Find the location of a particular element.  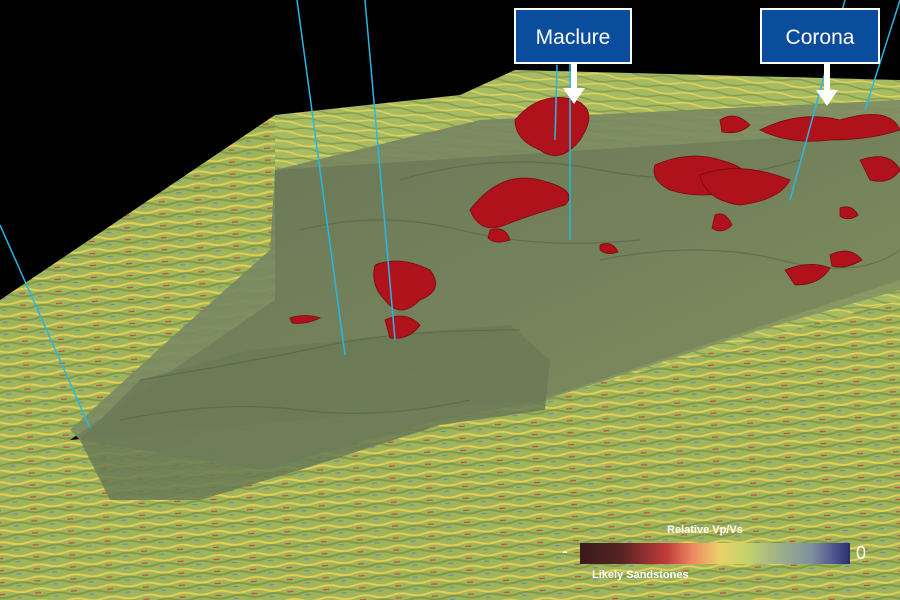

legend-max-label: 0 is located at coordinates (861, 553).